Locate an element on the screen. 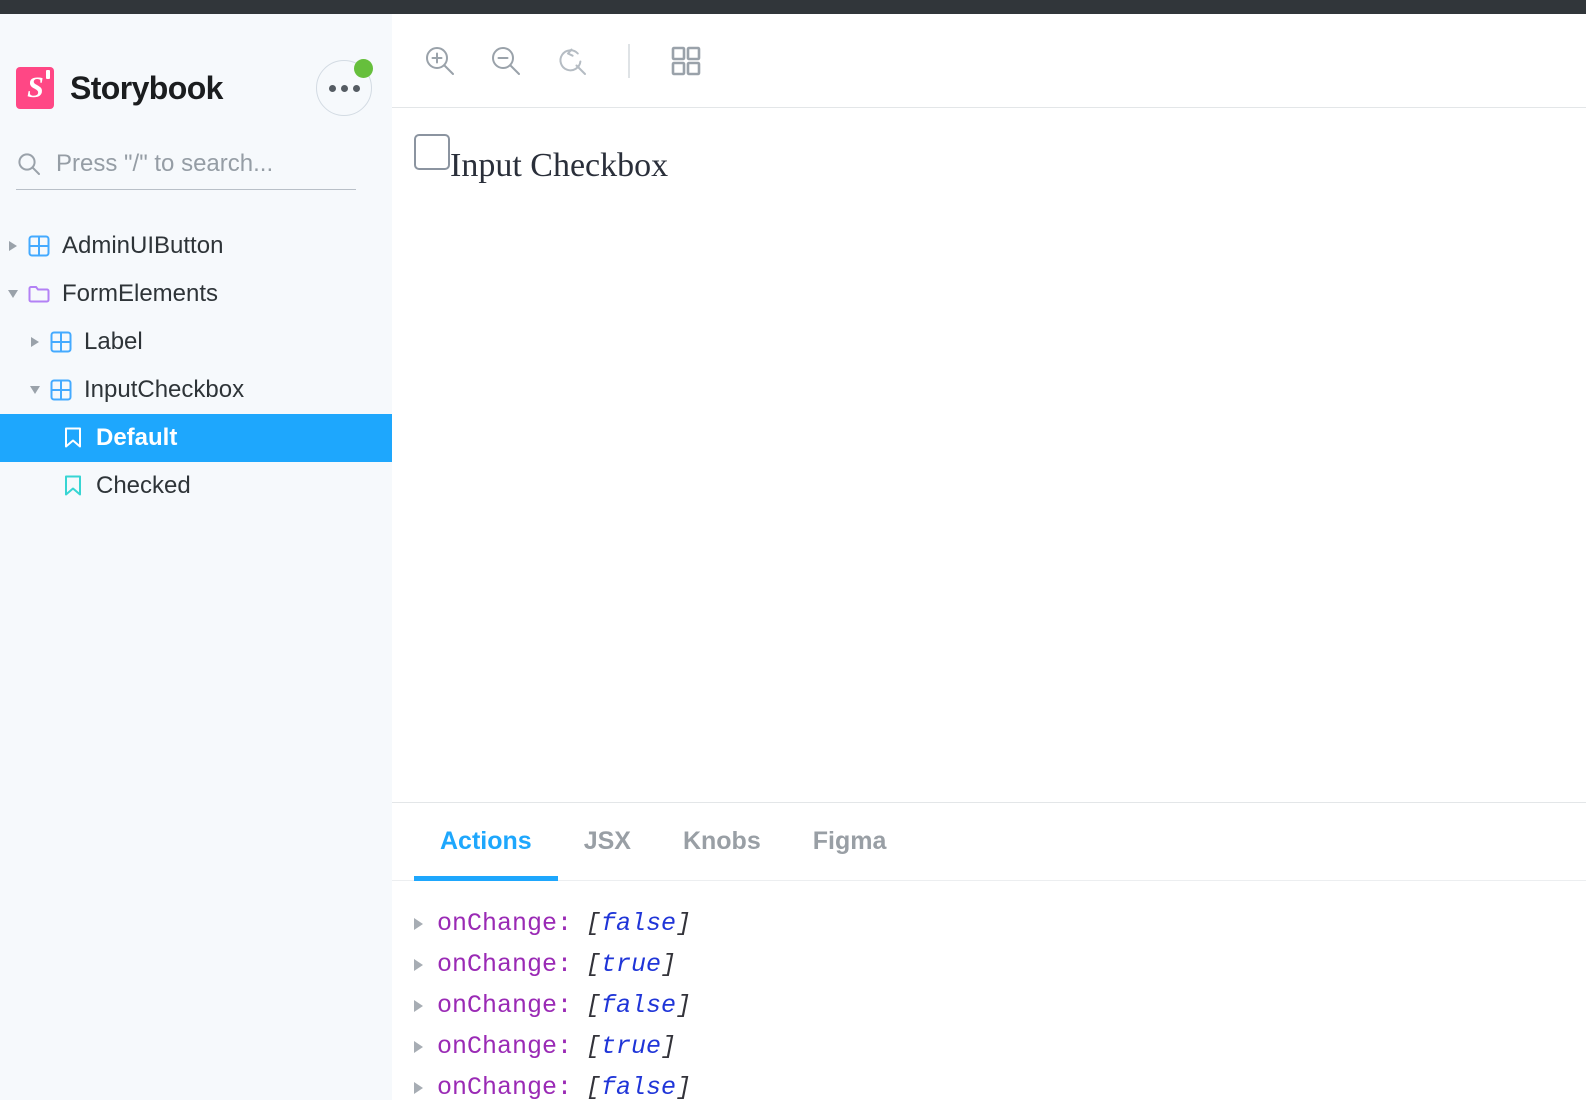 Image resolution: width=1586 pixels, height=1100 pixels. logo-tick is located at coordinates (48, 74).